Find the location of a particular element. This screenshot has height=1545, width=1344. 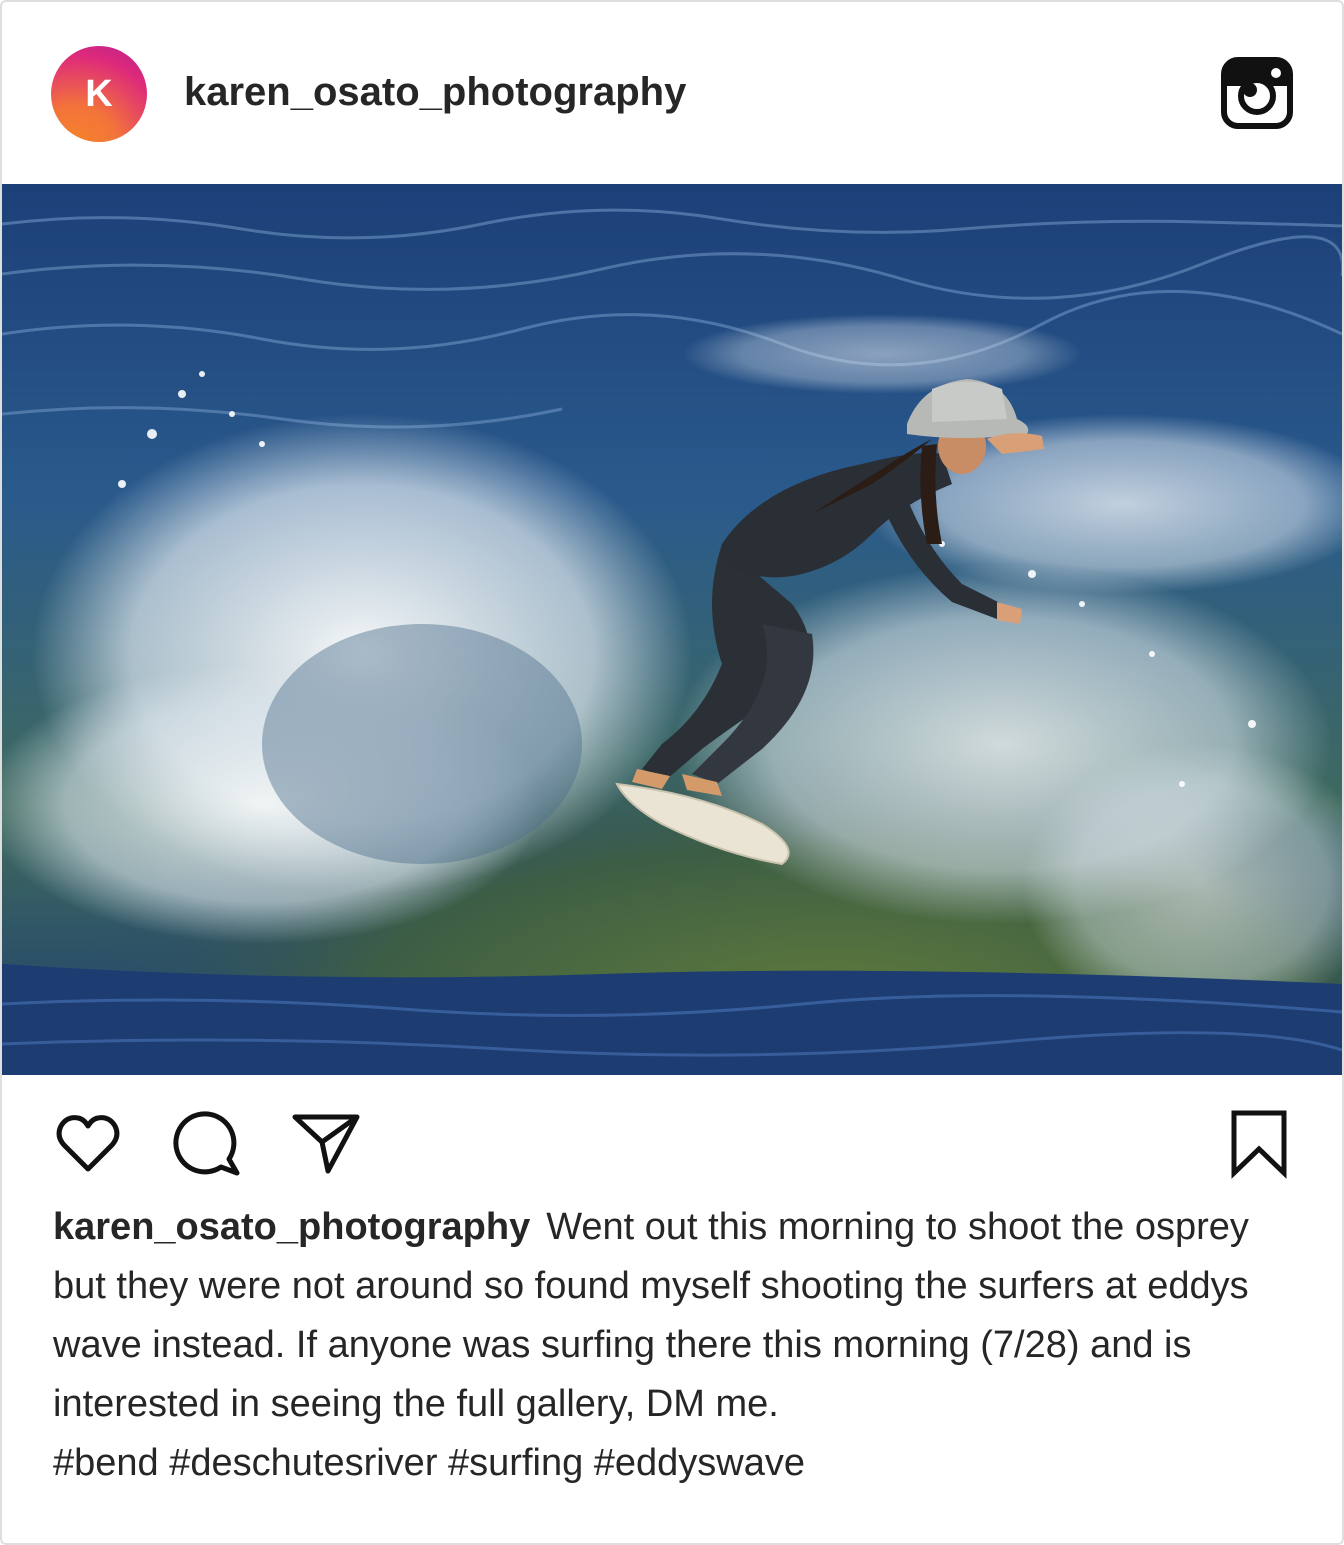

avatar: K is located at coordinates (99, 94).